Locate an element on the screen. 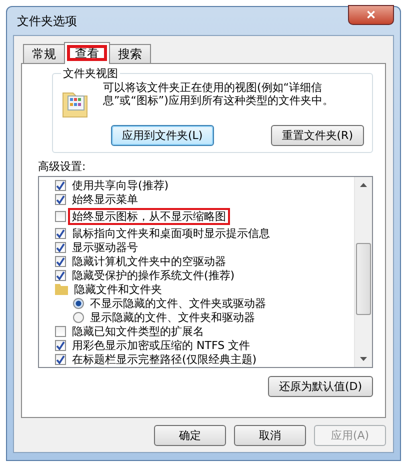 The width and height of the screenshot is (407, 463). setting-label: 隐藏已知文件类型的扩展名 is located at coordinates (138, 331).